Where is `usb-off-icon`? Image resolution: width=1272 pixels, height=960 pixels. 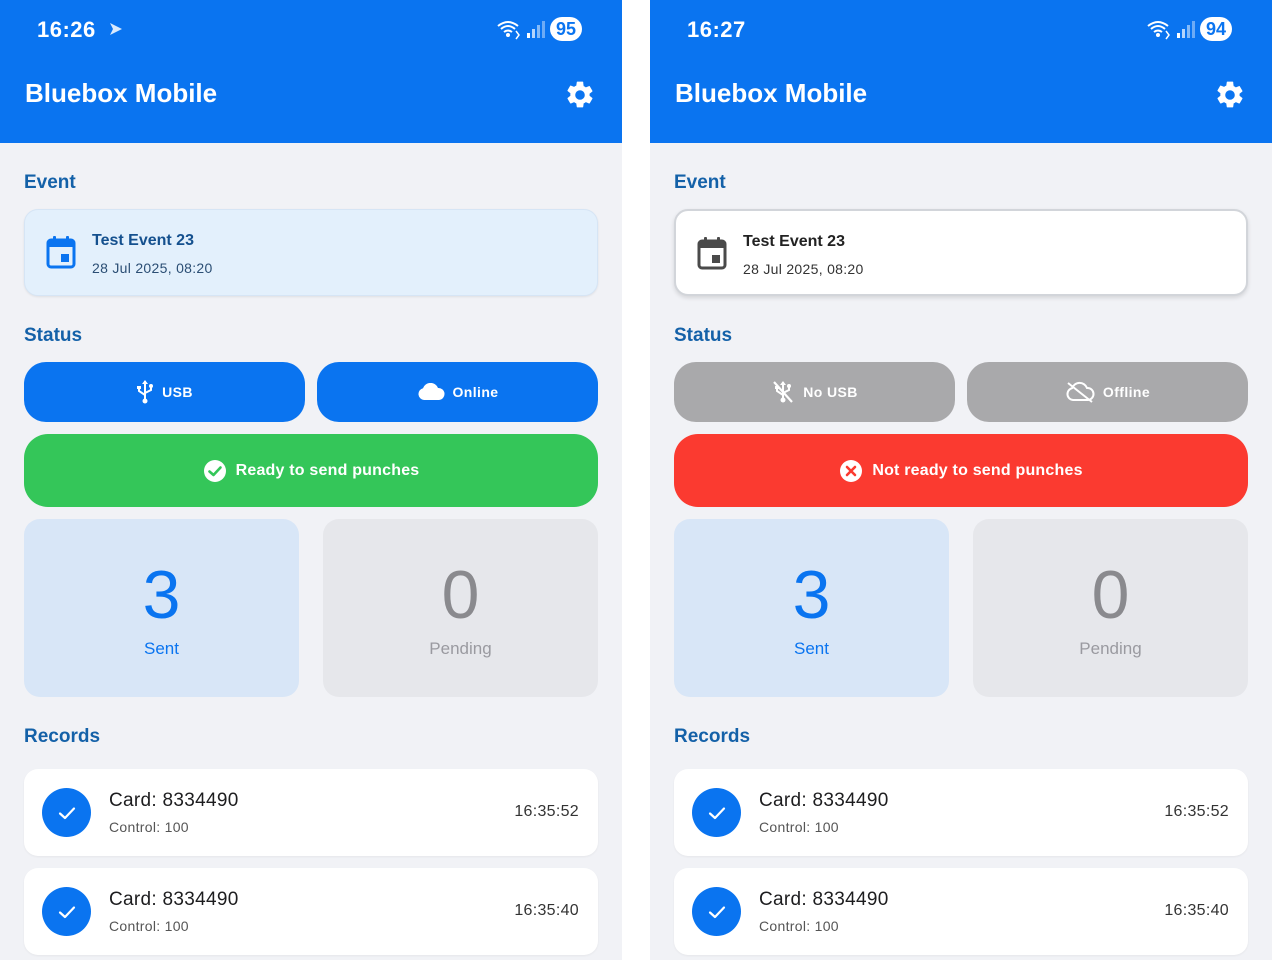 usb-off-icon is located at coordinates (783, 392).